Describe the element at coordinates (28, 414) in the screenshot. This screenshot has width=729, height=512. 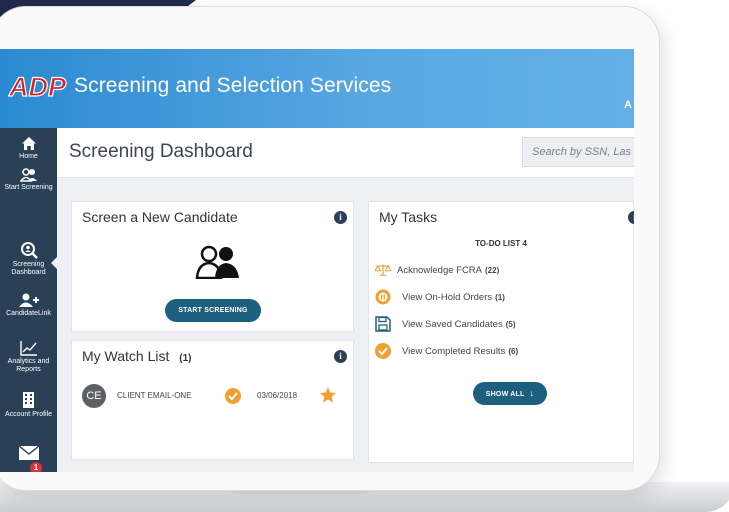
I see `sidebar-item-label: Account Profile` at that location.